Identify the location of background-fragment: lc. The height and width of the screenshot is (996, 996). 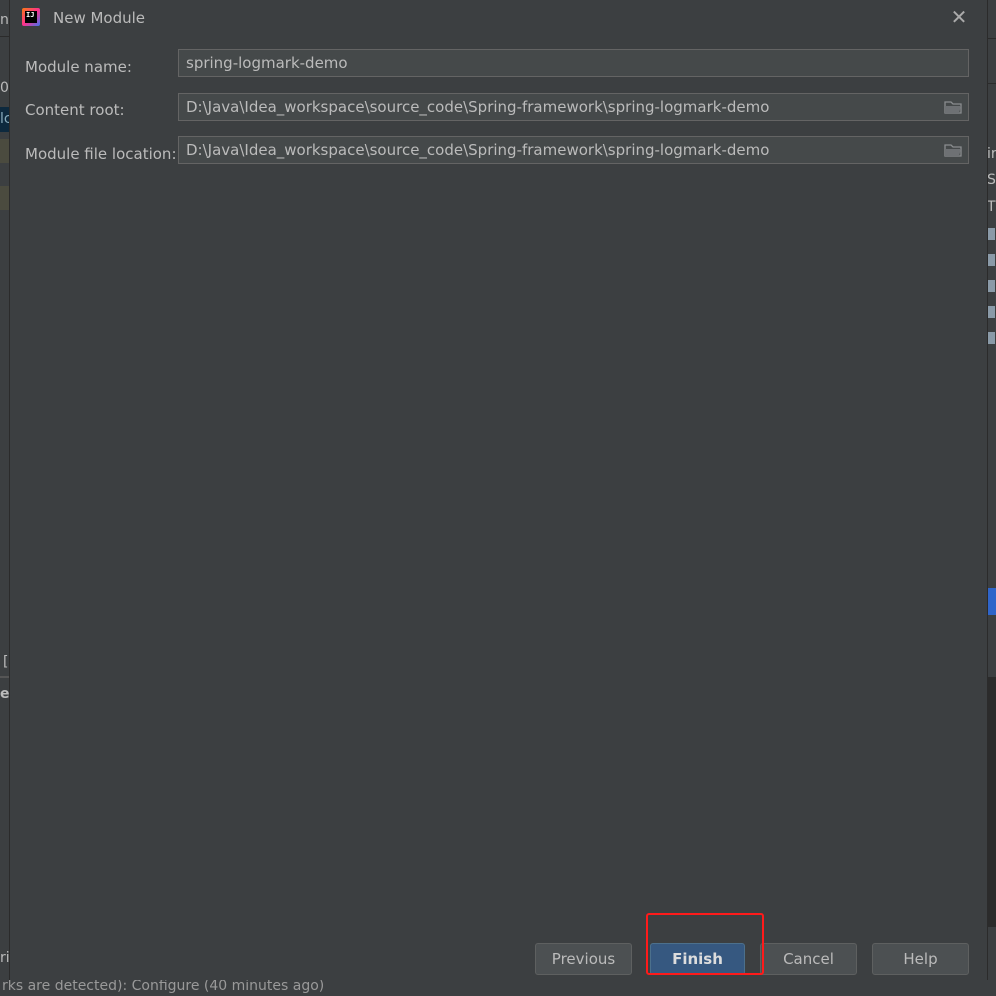
(4, 119).